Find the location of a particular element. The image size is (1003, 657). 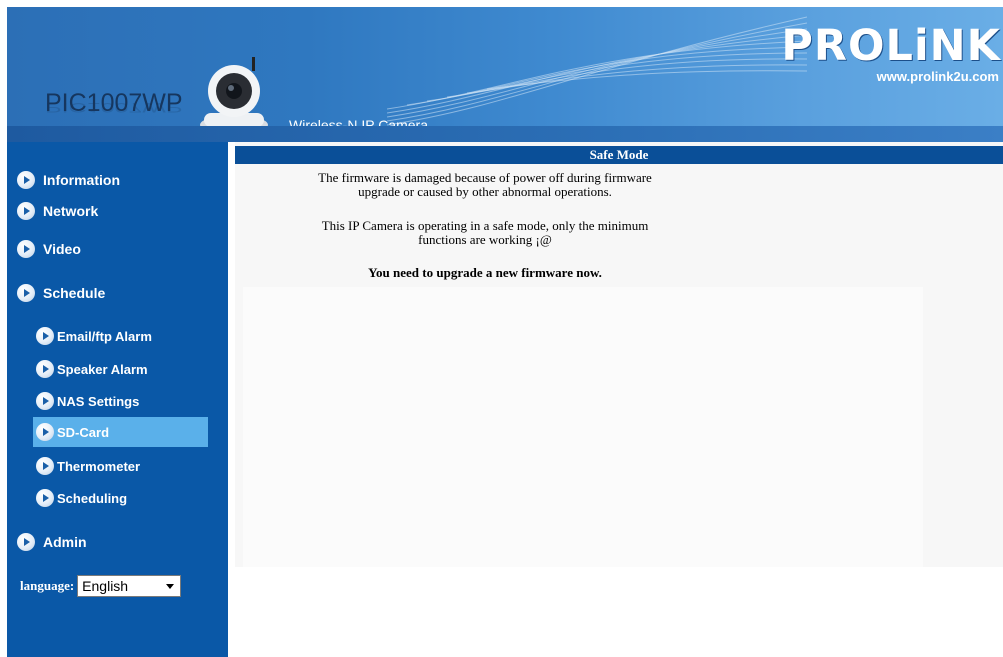

safe-mode-message-line-2: functions are working ¡@ is located at coordinates (485, 239).